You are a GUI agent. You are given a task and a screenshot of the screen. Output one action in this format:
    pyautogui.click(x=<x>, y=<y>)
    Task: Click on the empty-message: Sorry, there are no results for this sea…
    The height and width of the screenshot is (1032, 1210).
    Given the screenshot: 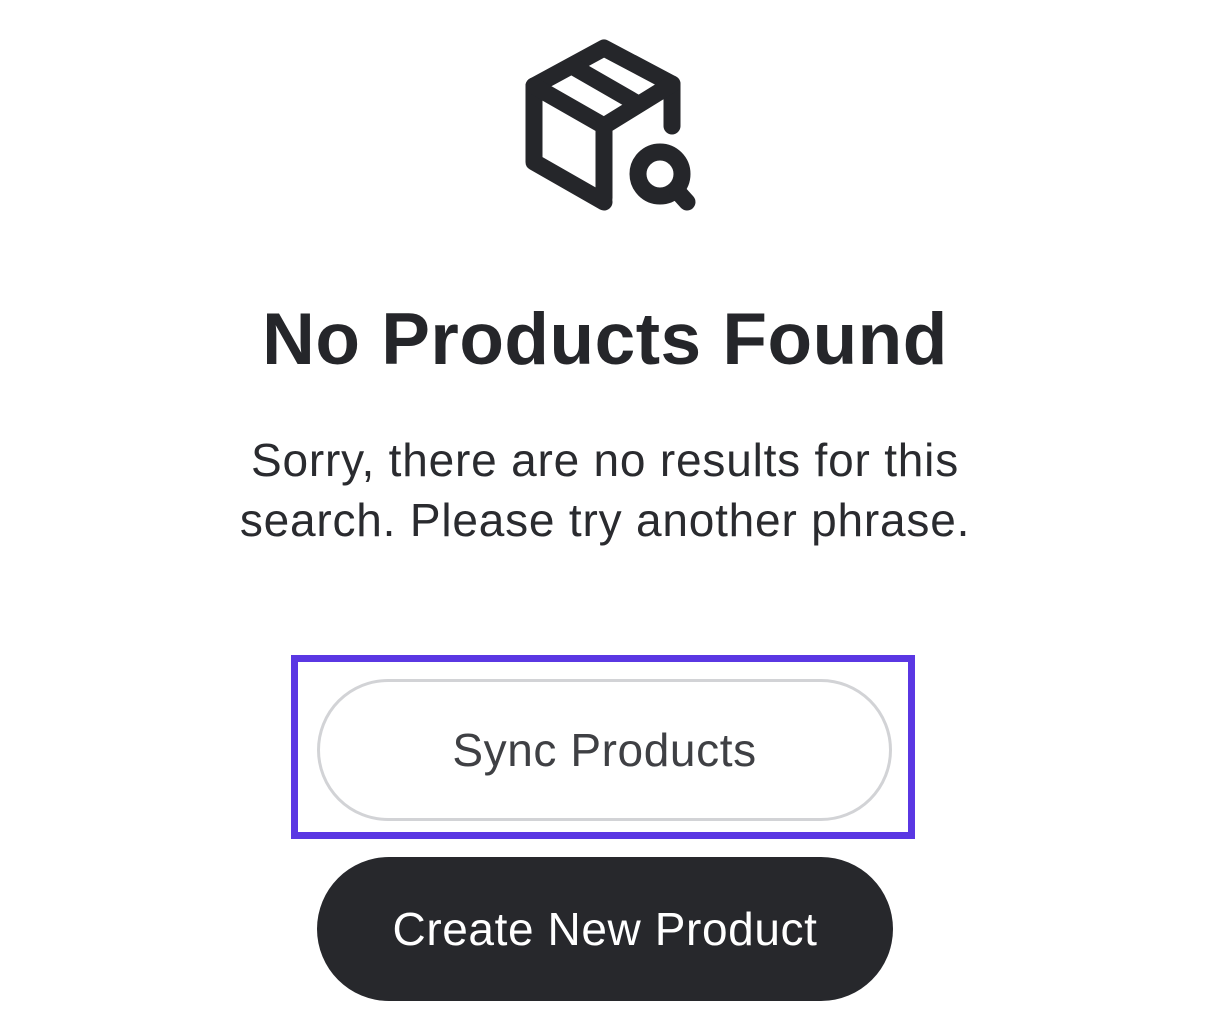 What is the action you would take?
    pyautogui.click(x=605, y=490)
    